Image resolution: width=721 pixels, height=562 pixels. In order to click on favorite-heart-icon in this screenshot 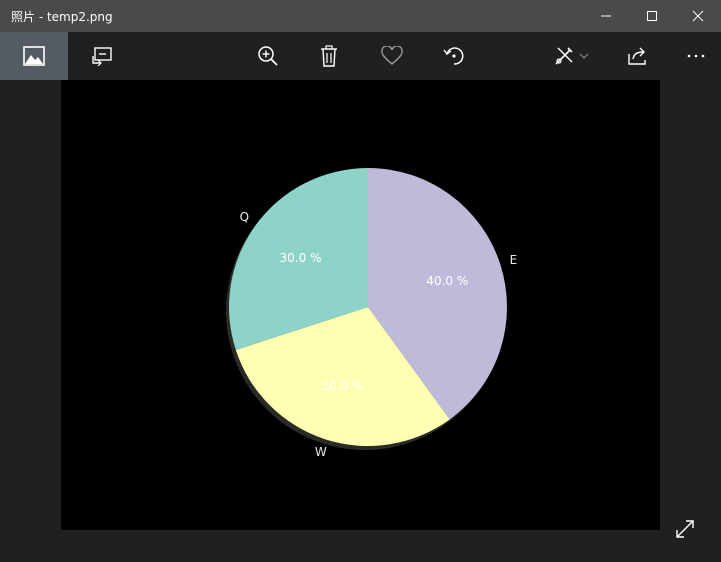, I will do `click(392, 55)`.